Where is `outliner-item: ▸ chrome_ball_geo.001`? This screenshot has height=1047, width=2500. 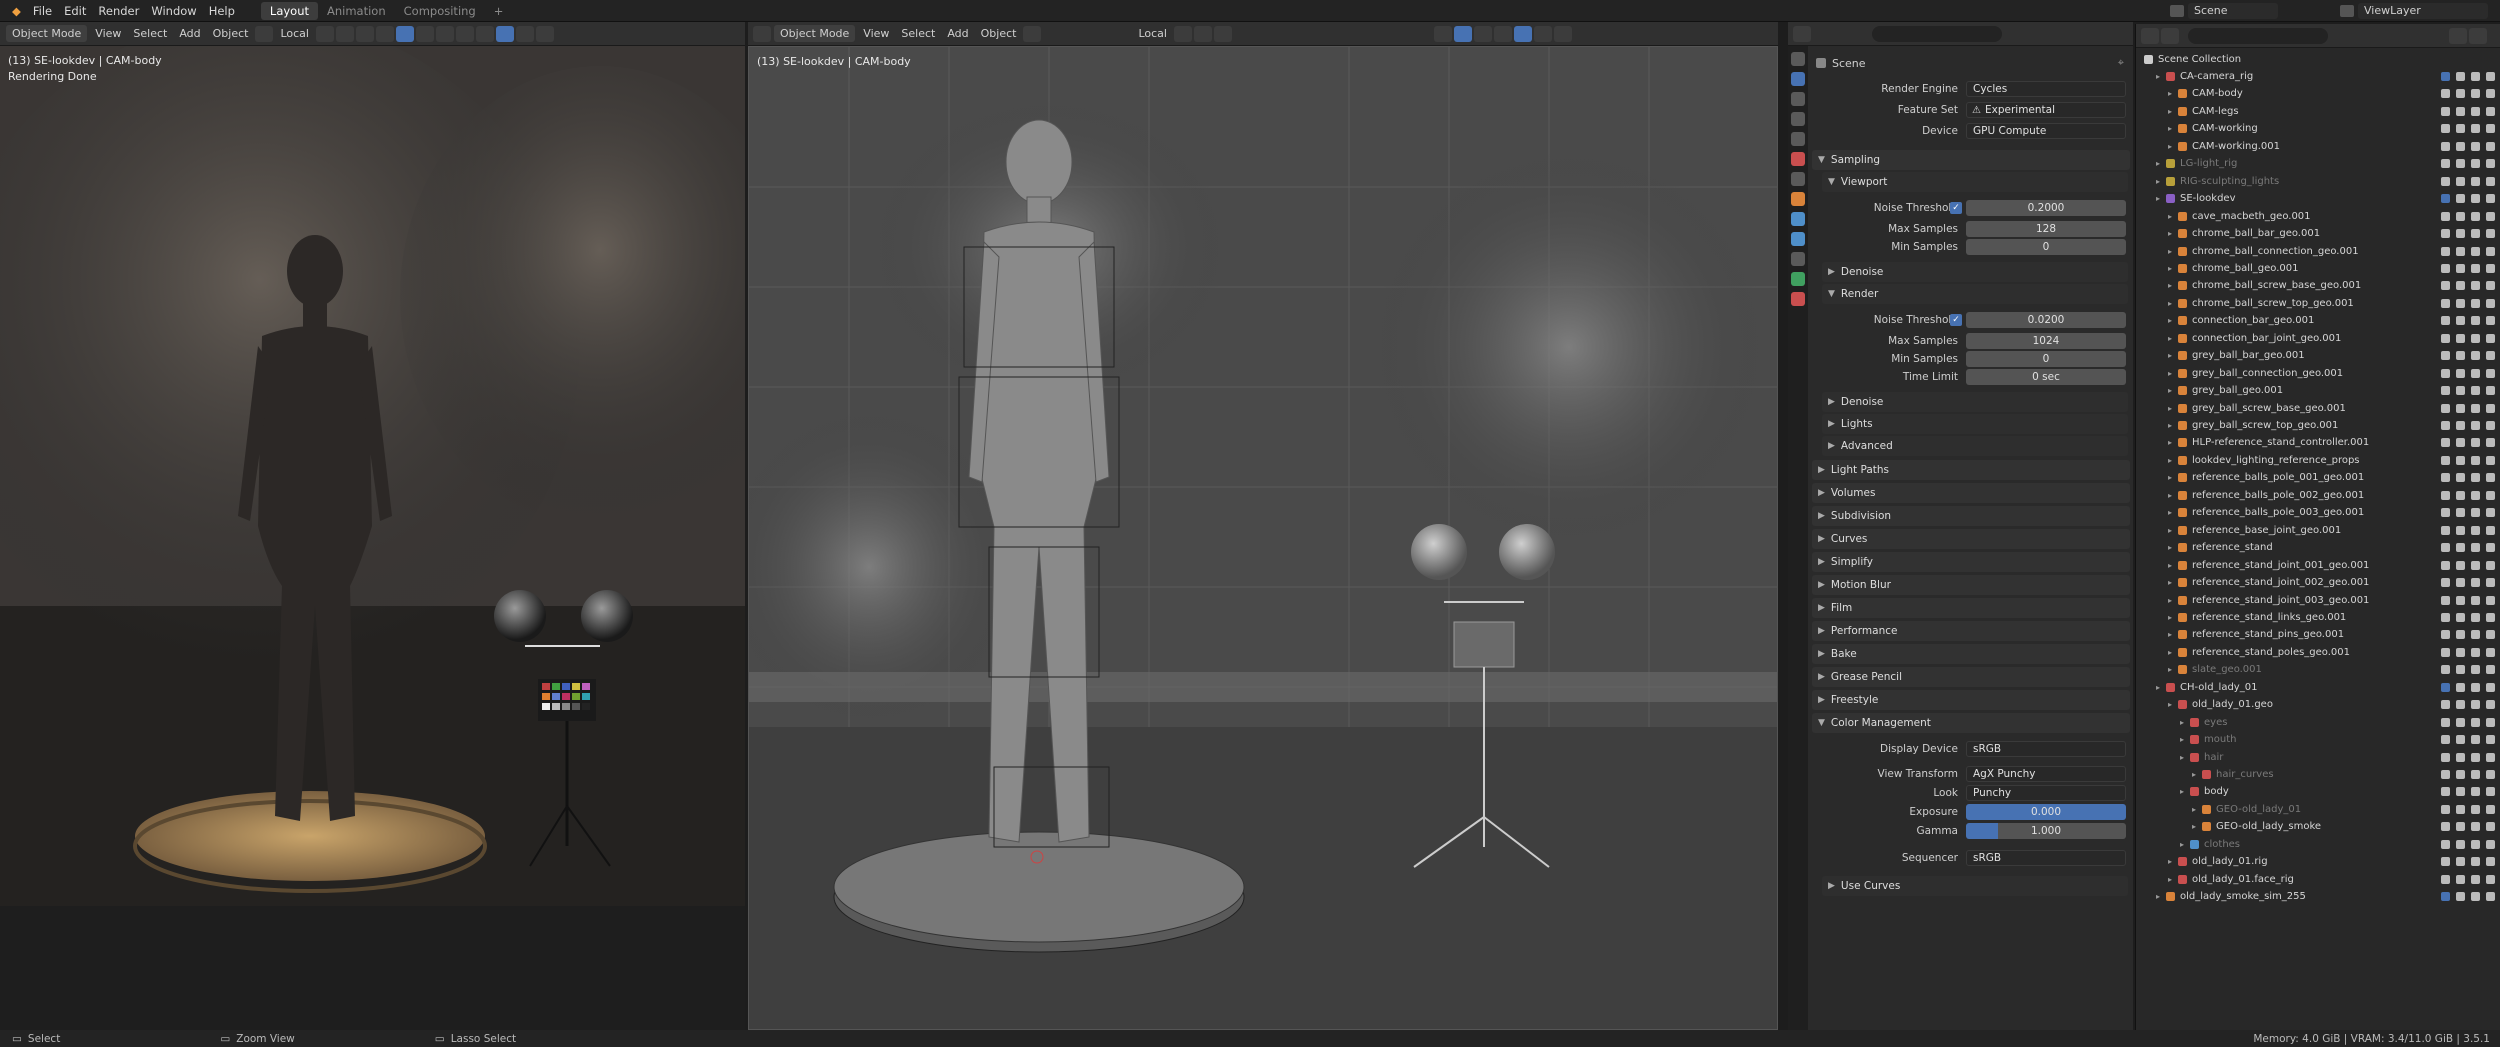 outliner-item: ▸ chrome_ball_geo.001 is located at coordinates (2318, 268).